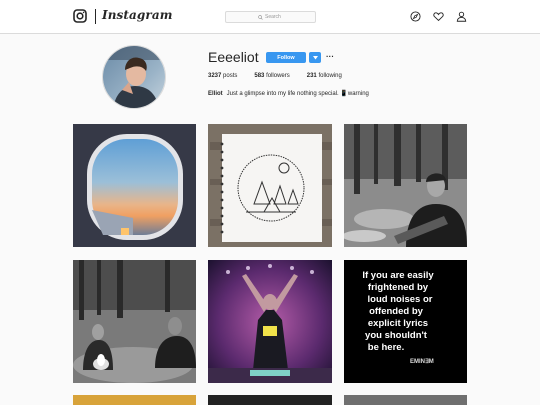 The image size is (540, 405). What do you see at coordinates (259, 76) in the screenshot?
I see `followers-count: 583` at bounding box center [259, 76].